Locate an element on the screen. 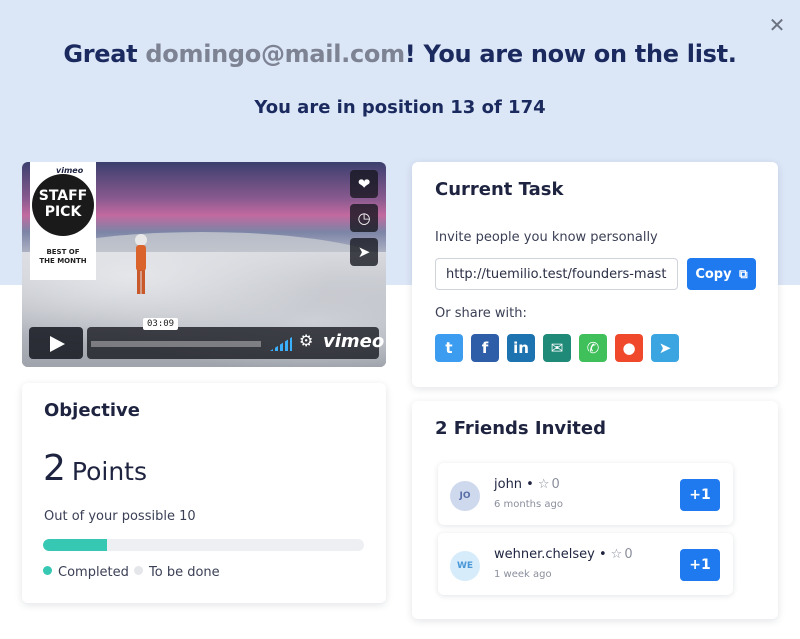  volume-icon is located at coordinates (281, 344).